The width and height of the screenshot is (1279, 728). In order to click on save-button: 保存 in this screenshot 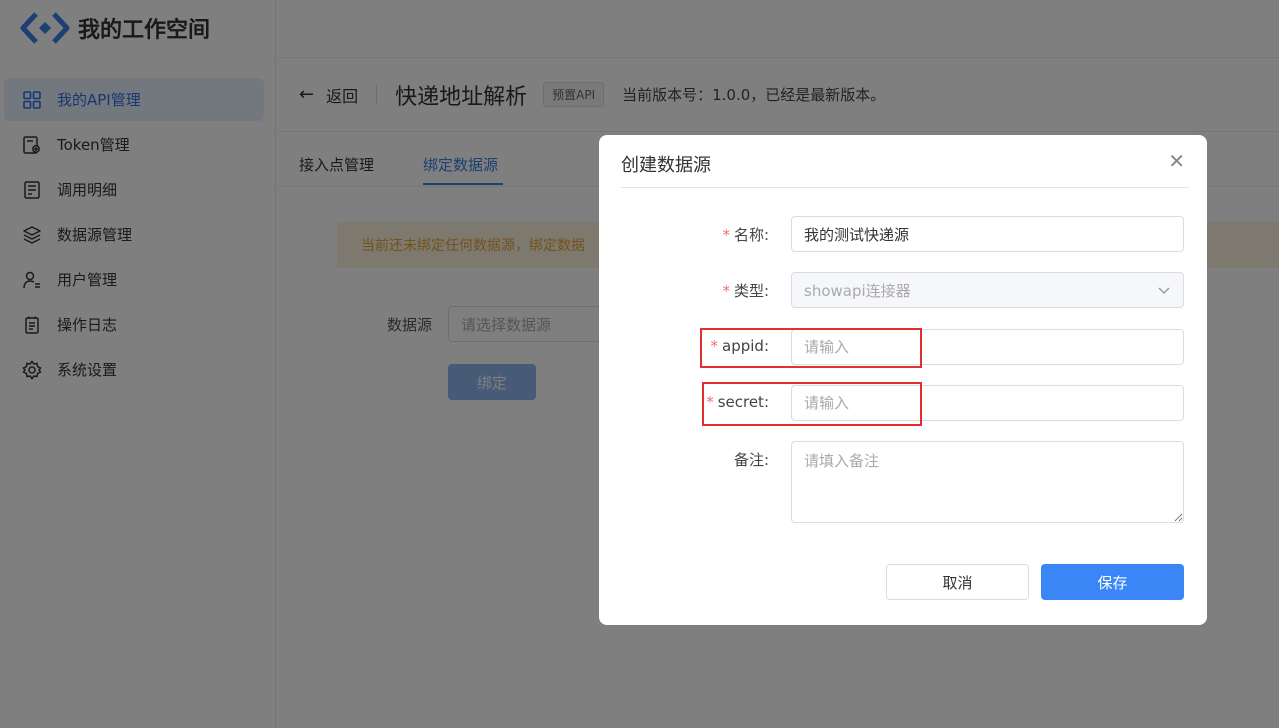, I will do `click(1112, 582)`.